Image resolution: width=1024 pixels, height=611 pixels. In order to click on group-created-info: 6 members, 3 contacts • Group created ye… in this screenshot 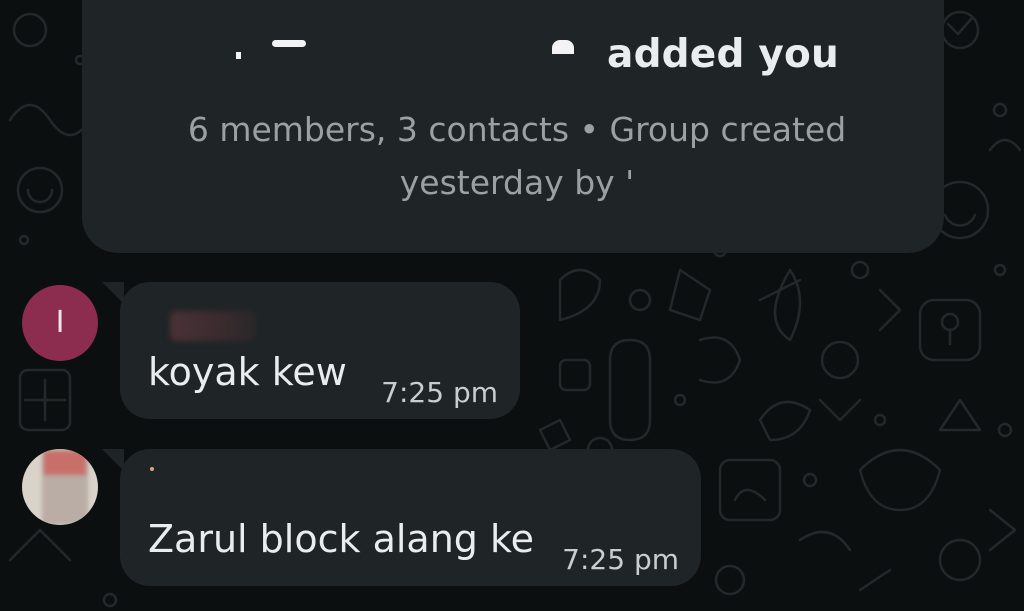, I will do `click(517, 156)`.